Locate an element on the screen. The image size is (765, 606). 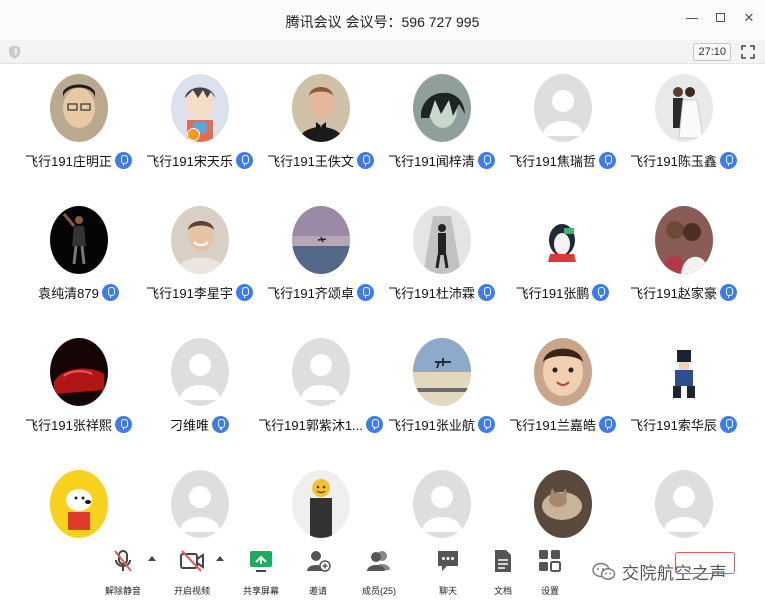
participant-name-row: 飞行191陈玉鑫 is located at coordinates (683, 160).